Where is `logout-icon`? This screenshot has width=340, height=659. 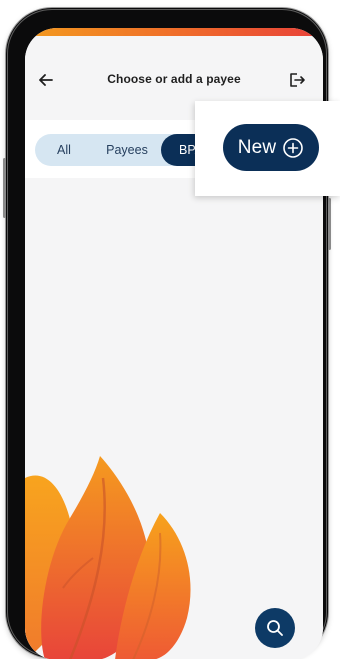 logout-icon is located at coordinates (297, 80).